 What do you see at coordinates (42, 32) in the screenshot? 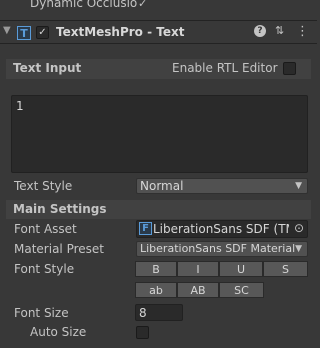
I see `component-enabled-checkbox: ✓` at bounding box center [42, 32].